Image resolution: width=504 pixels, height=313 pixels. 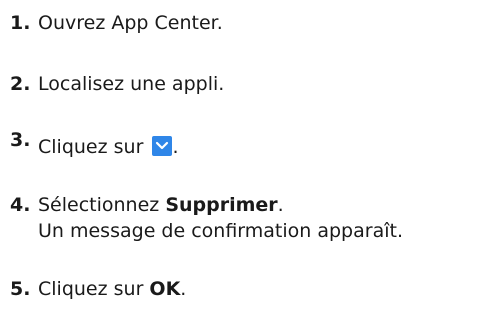 I want to click on step-text: Localisez une appli., so click(x=131, y=84).